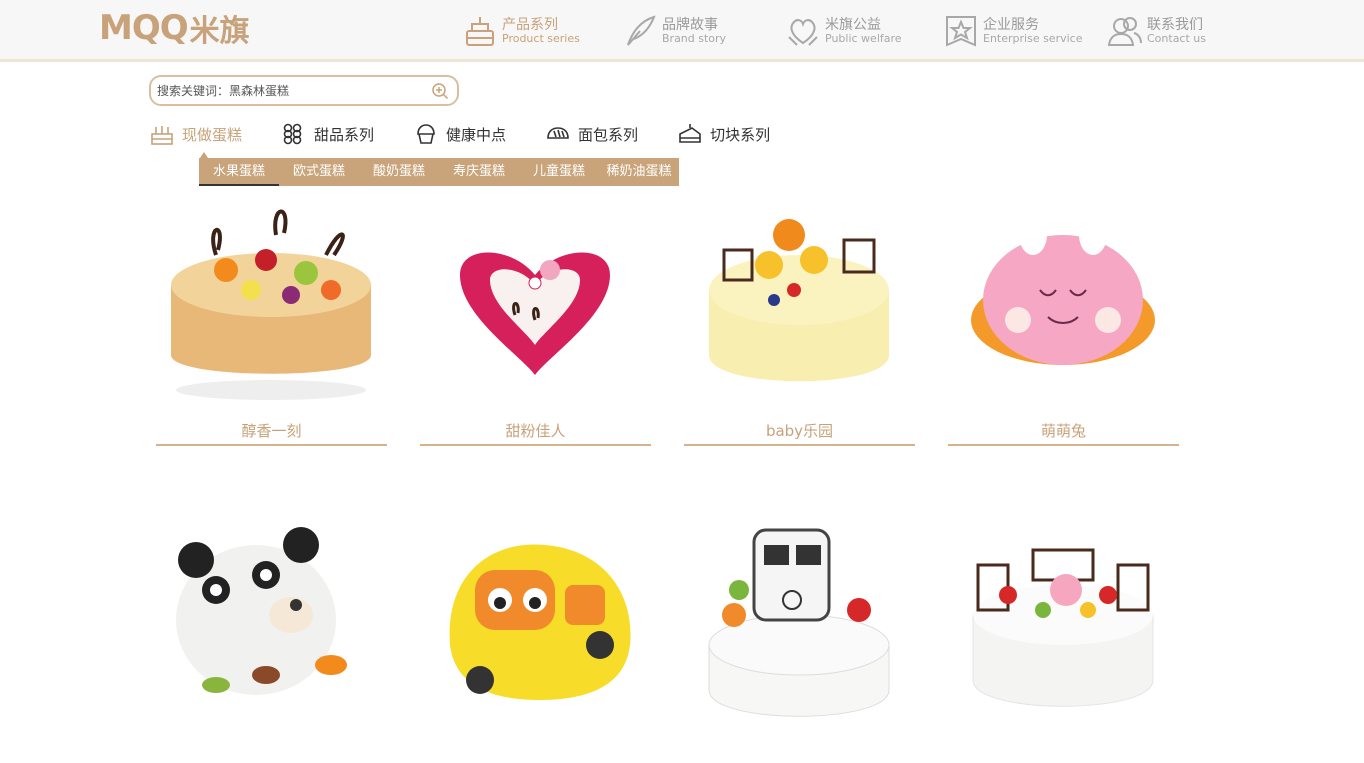 This screenshot has width=1364, height=763. I want to click on tab-fresh-cake: 现做蛋糕, so click(196, 134).